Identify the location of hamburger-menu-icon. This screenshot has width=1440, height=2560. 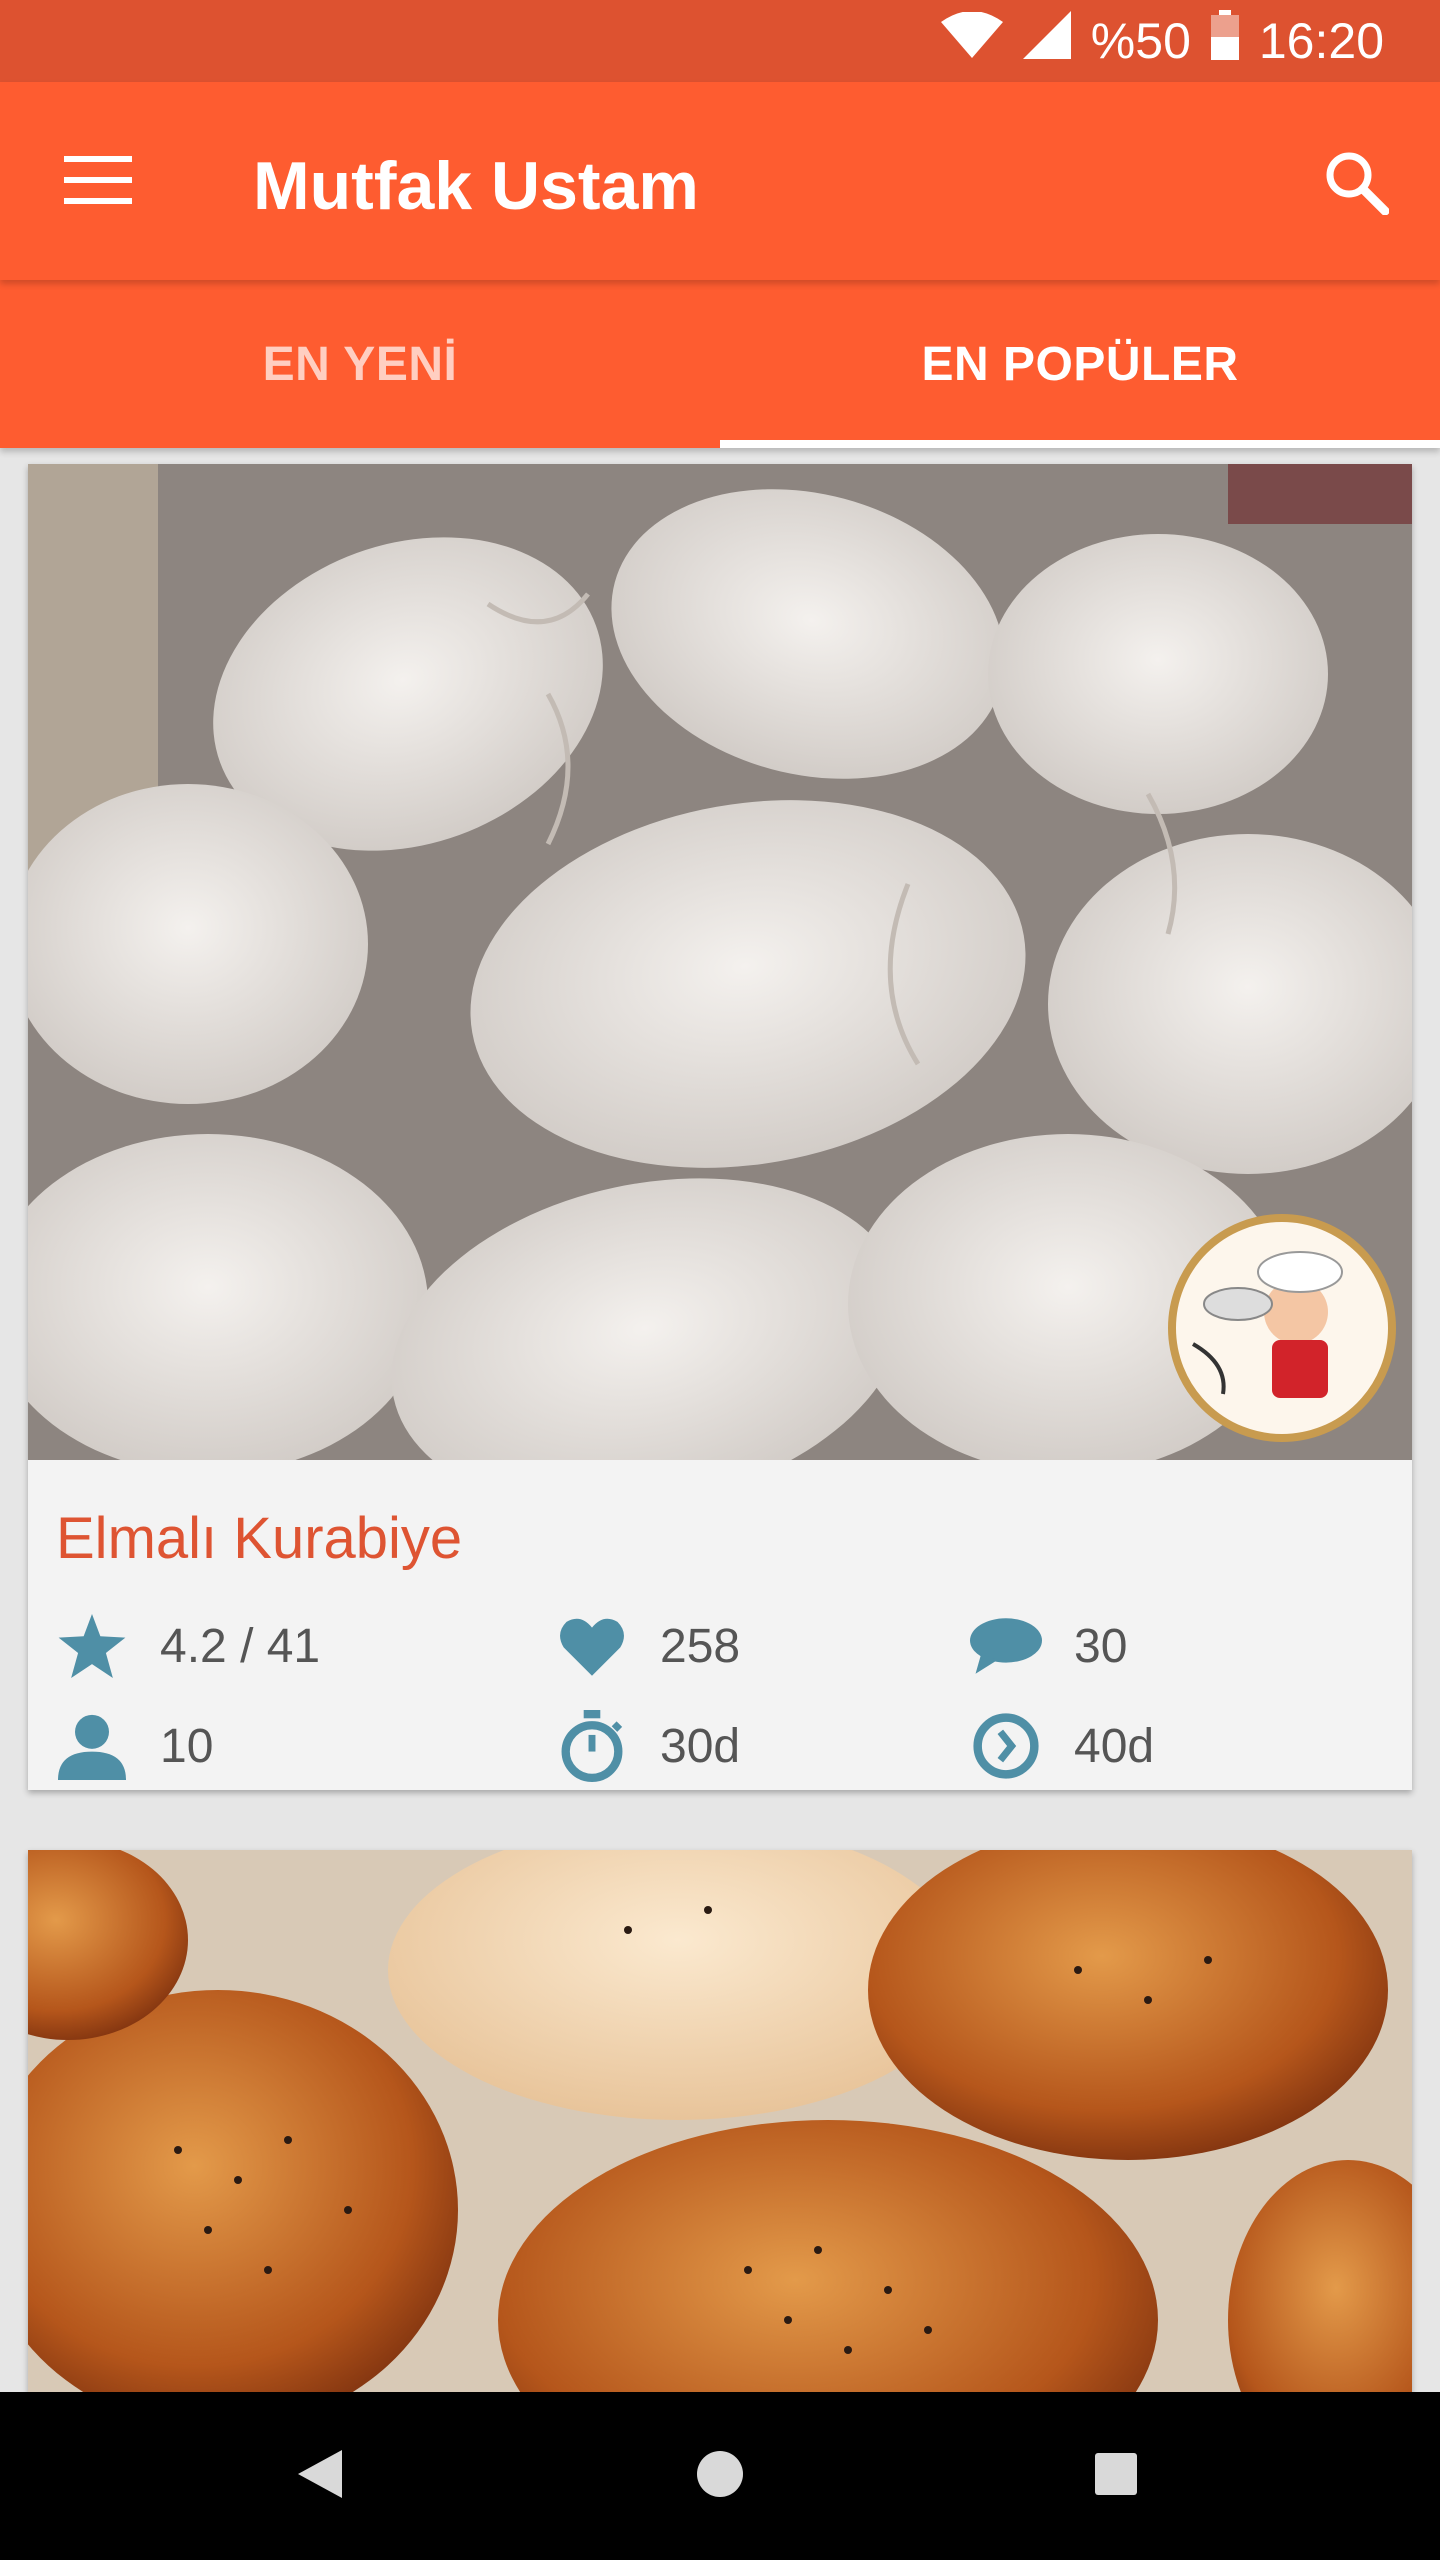
(98, 182).